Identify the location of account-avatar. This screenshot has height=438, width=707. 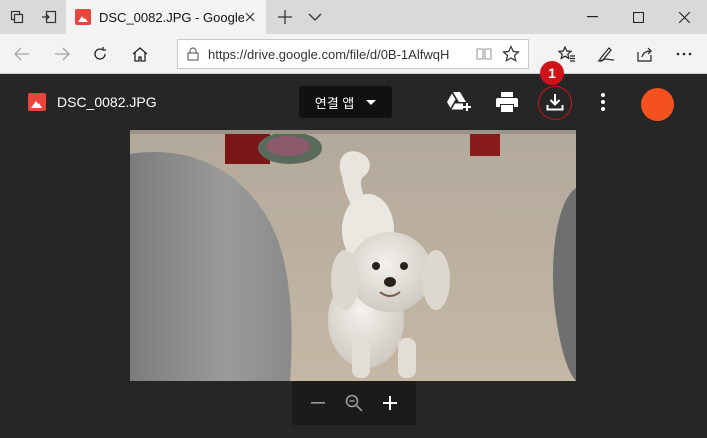
(657, 104).